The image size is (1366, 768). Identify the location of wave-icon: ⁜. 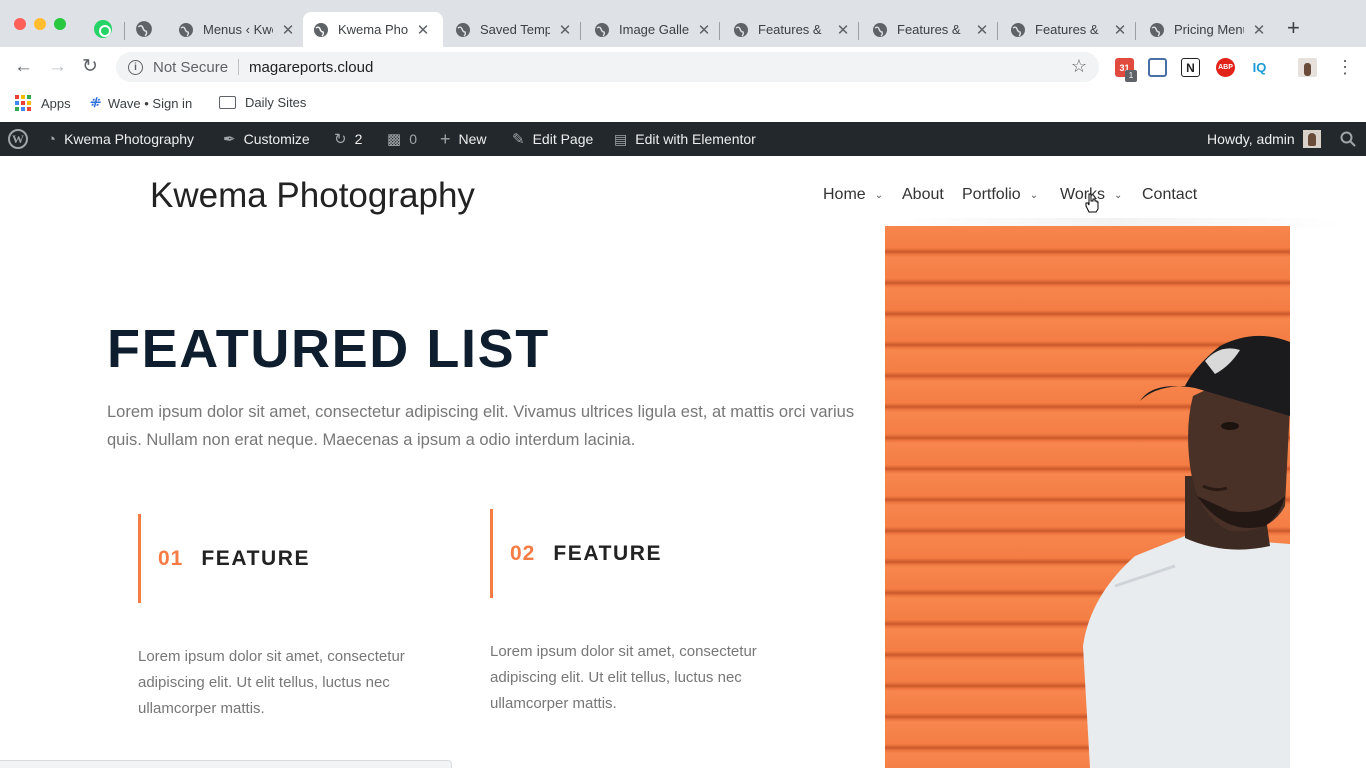
(94, 102).